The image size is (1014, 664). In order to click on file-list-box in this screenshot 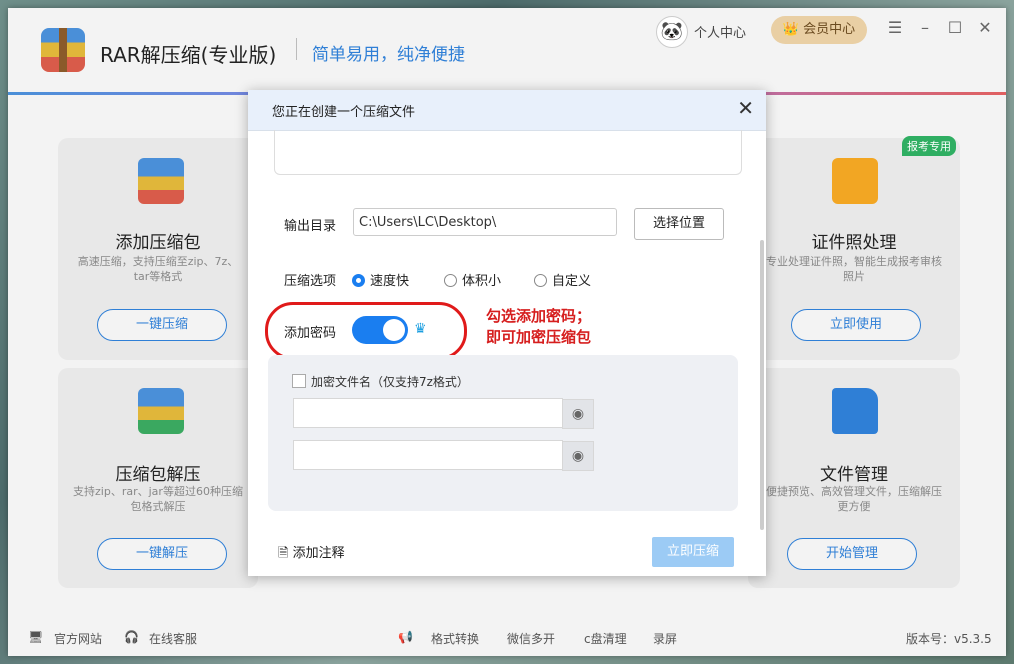, I will do `click(508, 152)`.